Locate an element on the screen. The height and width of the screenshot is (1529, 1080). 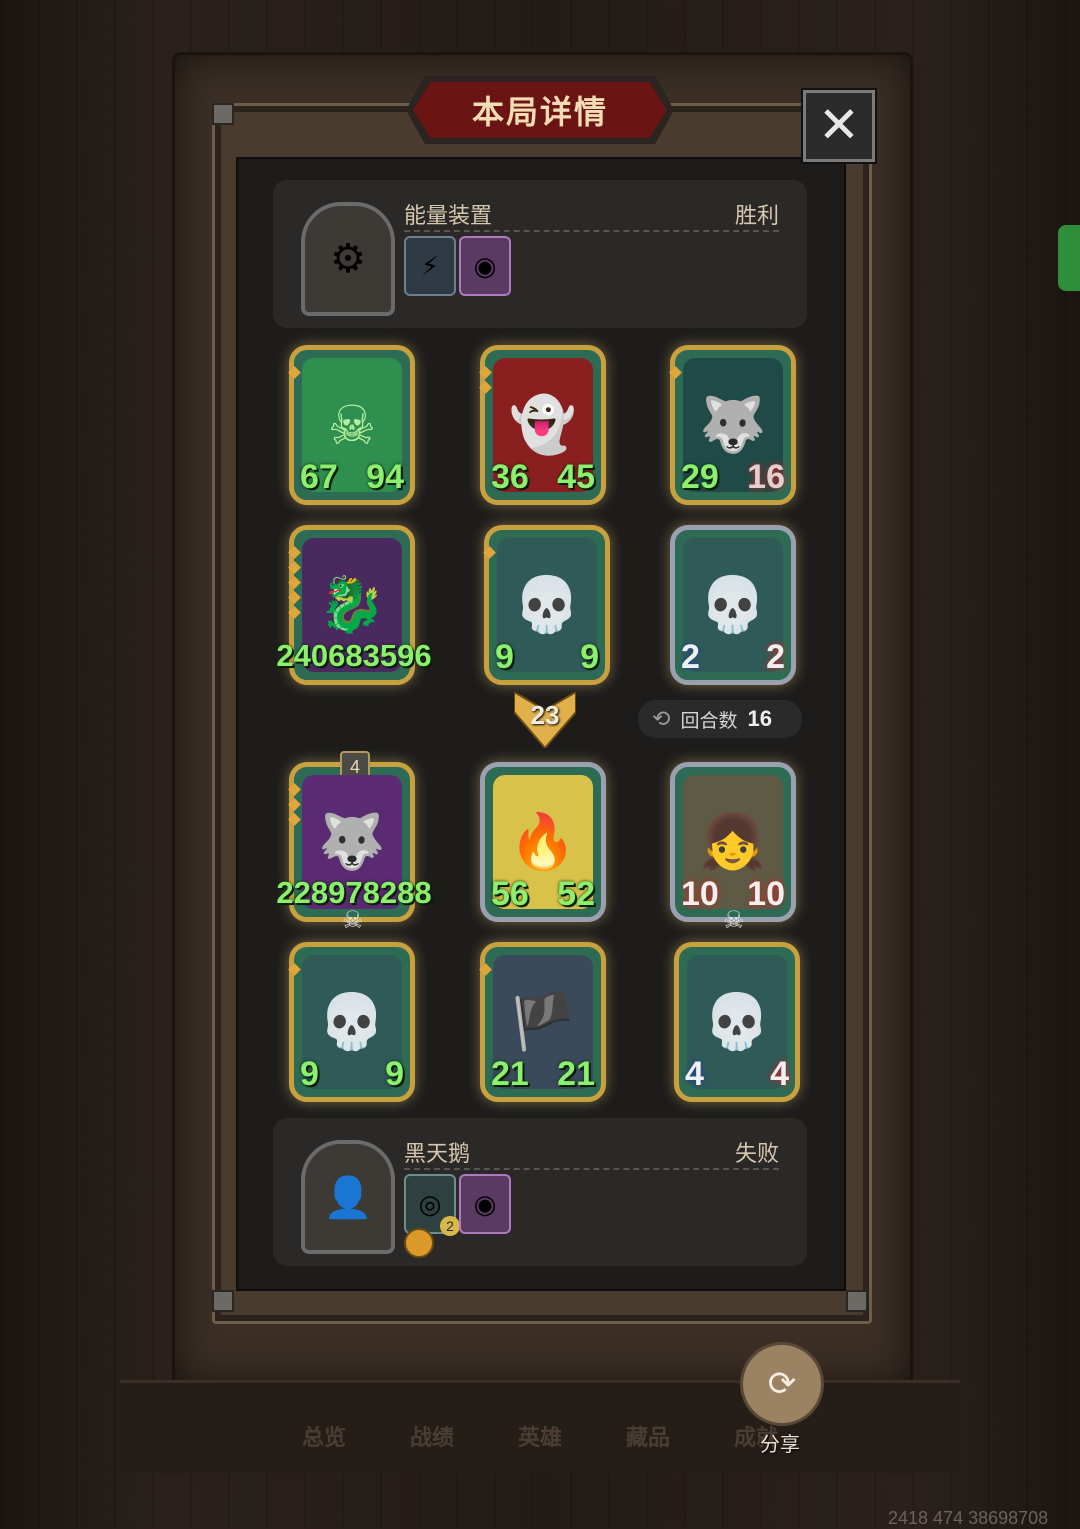
match-result: 胜利 is located at coordinates (756, 215).